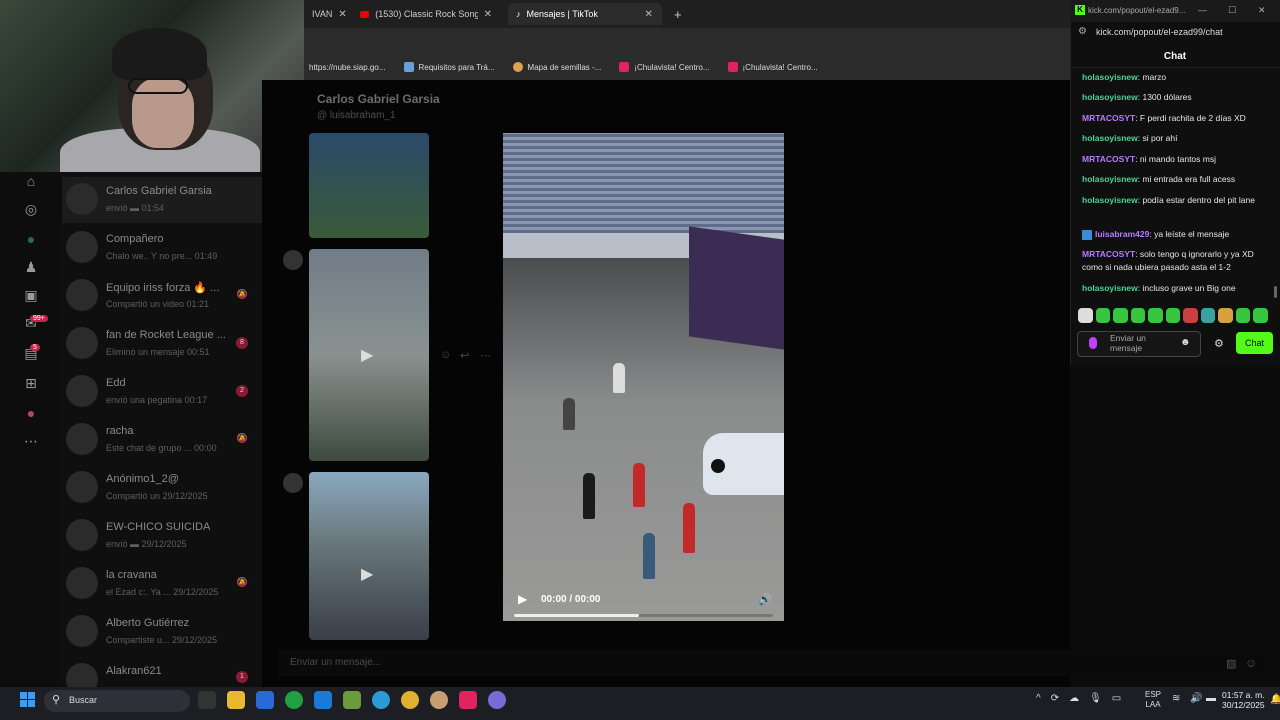  Describe the element at coordinates (1185, 342) in the screenshot. I see `emoji-icon: ☻` at that location.